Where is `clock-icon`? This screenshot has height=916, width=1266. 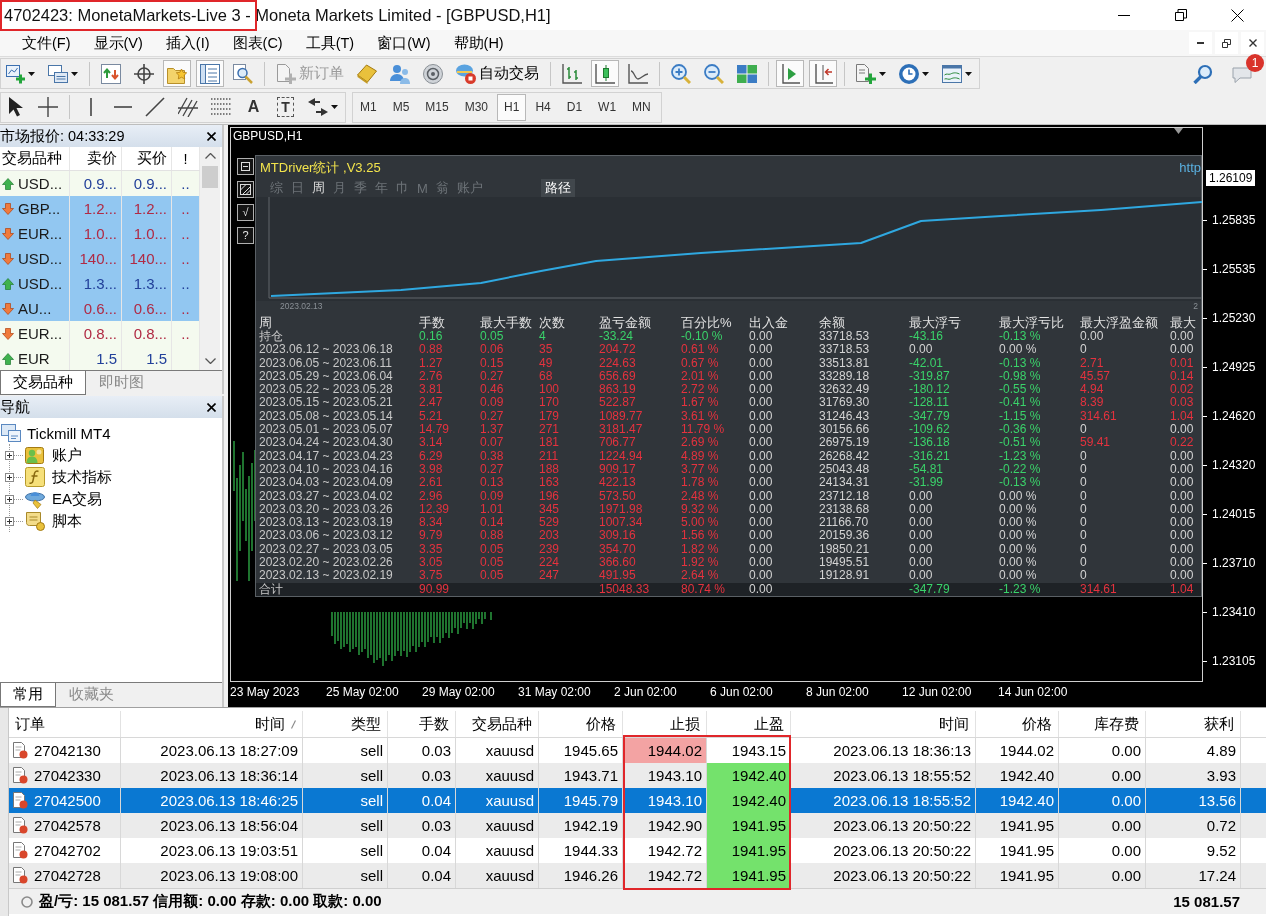 clock-icon is located at coordinates (909, 73).